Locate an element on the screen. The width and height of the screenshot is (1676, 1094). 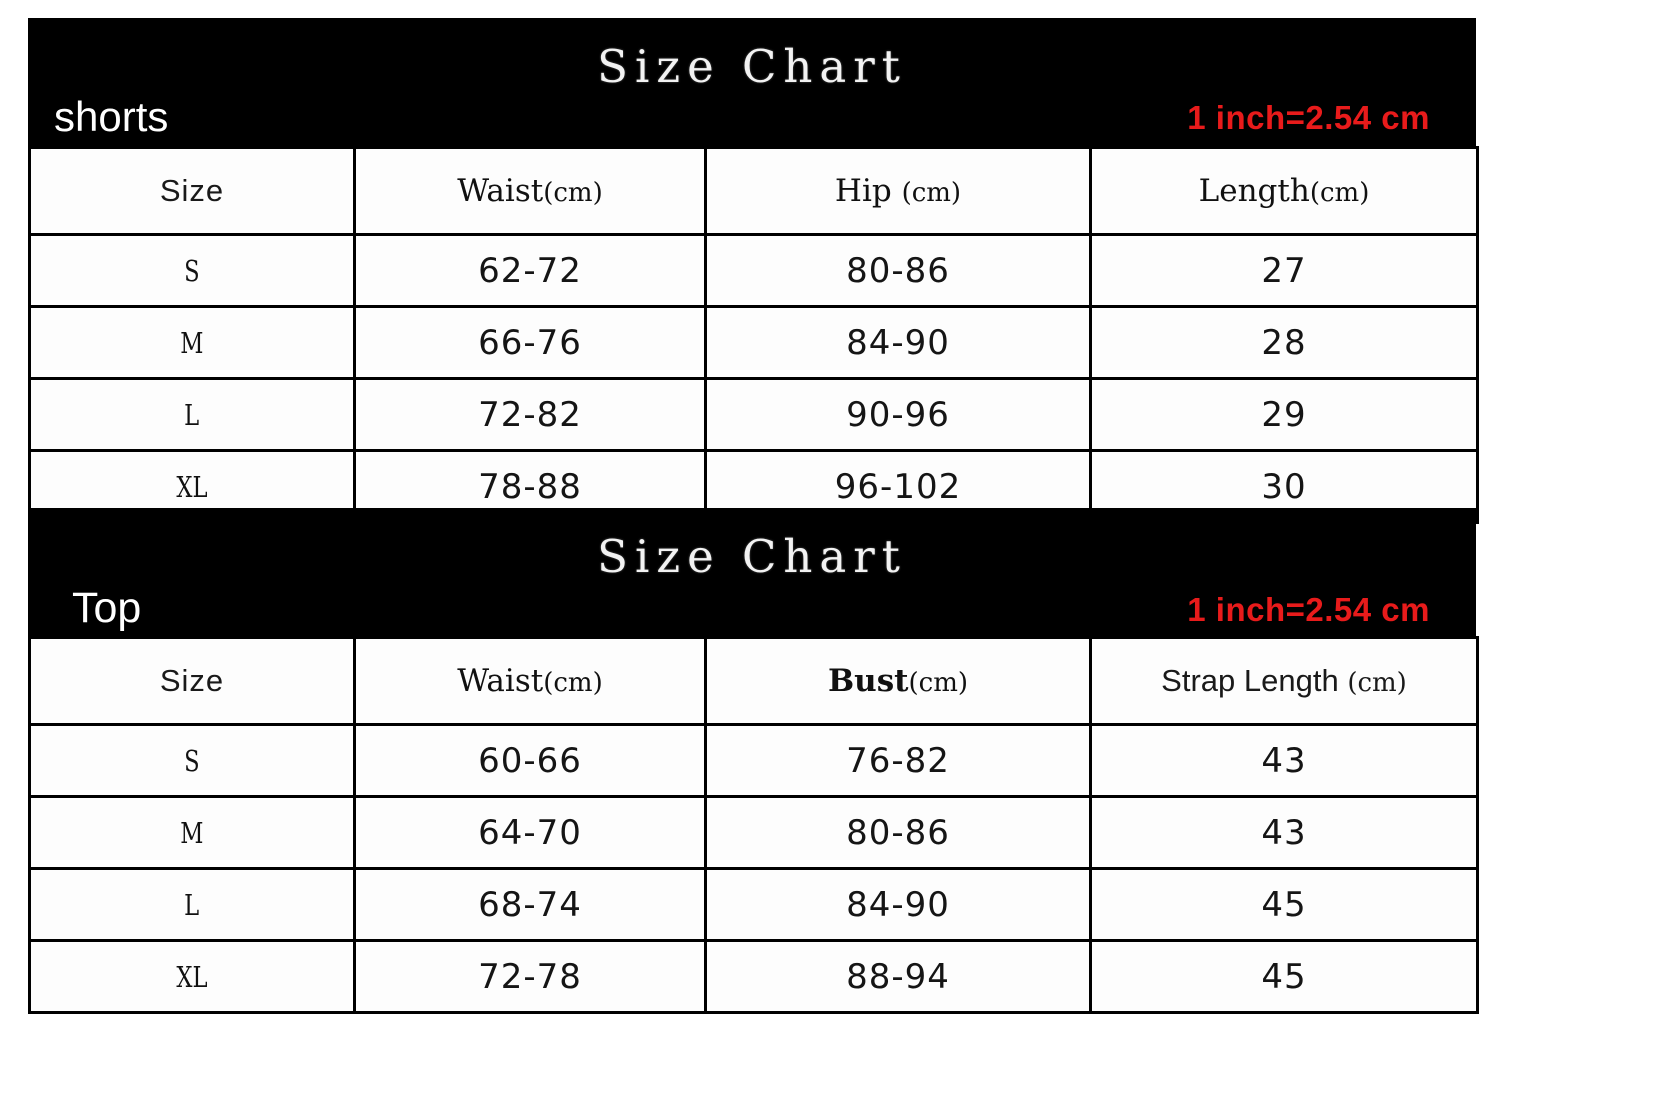
col-header-strap-length-label: Strap Length (cm) is located at coordinates (1284, 680).